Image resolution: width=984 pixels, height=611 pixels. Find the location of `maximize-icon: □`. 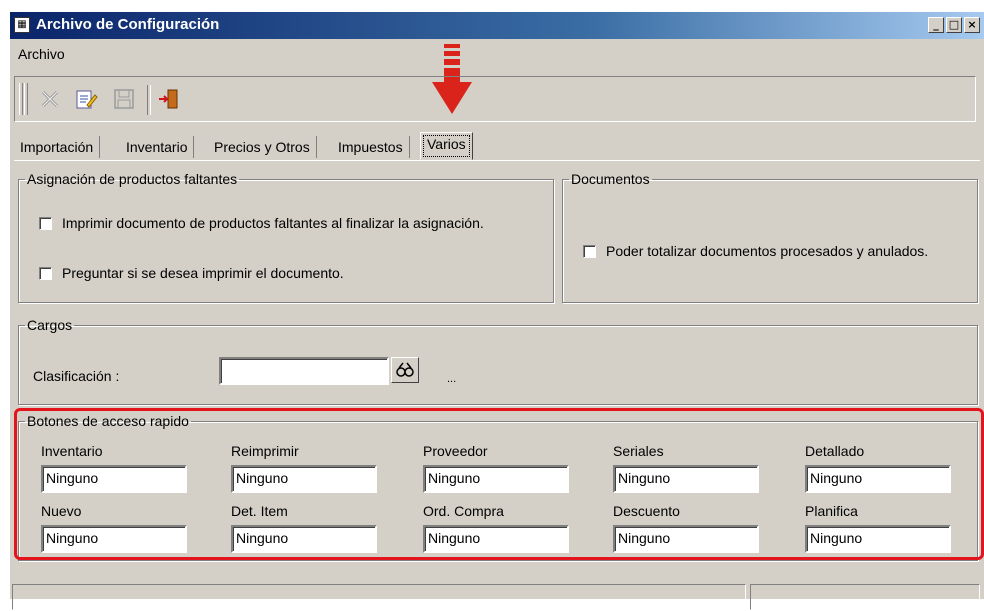

maximize-icon: □ is located at coordinates (954, 25).